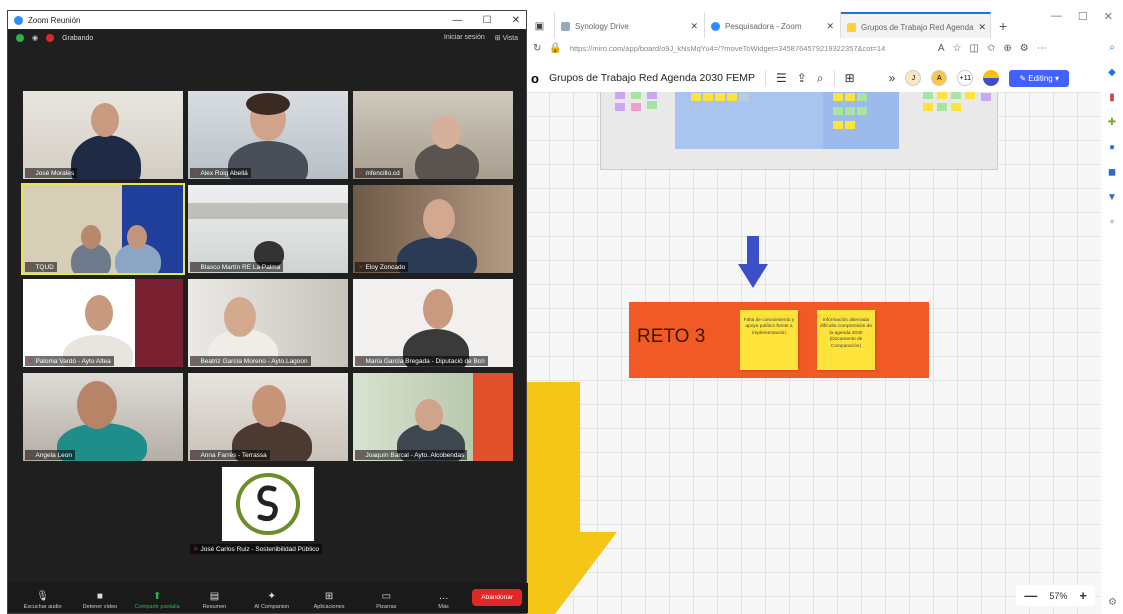 The height and width of the screenshot is (614, 1123). I want to click on menu-icon: ☰, so click(781, 78).